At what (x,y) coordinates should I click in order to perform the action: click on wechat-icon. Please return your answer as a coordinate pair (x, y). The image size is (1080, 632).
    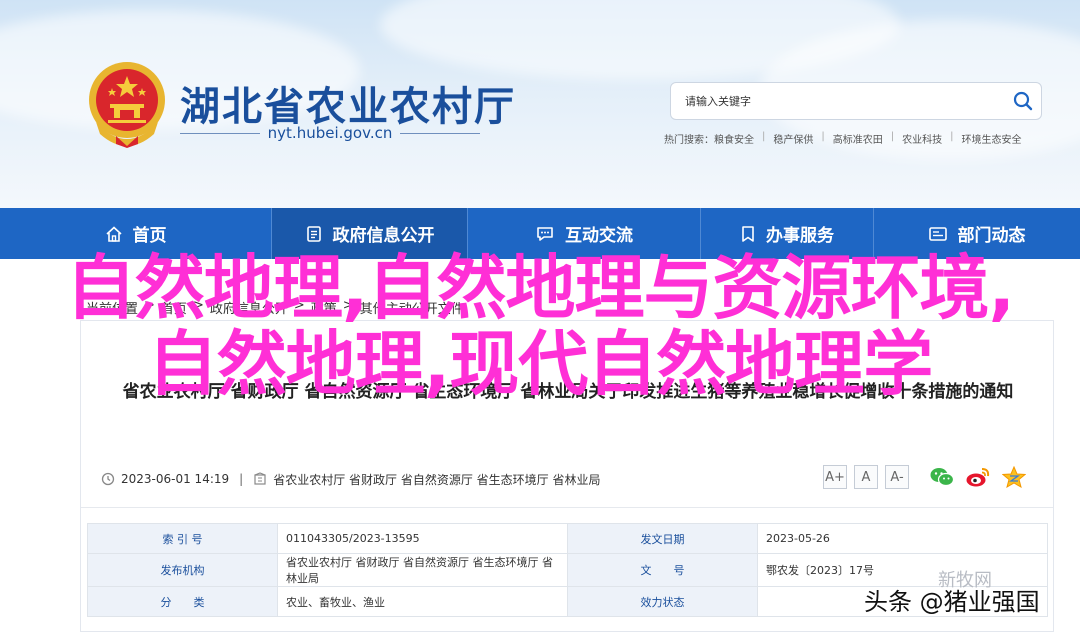
    Looking at the image, I should click on (942, 477).